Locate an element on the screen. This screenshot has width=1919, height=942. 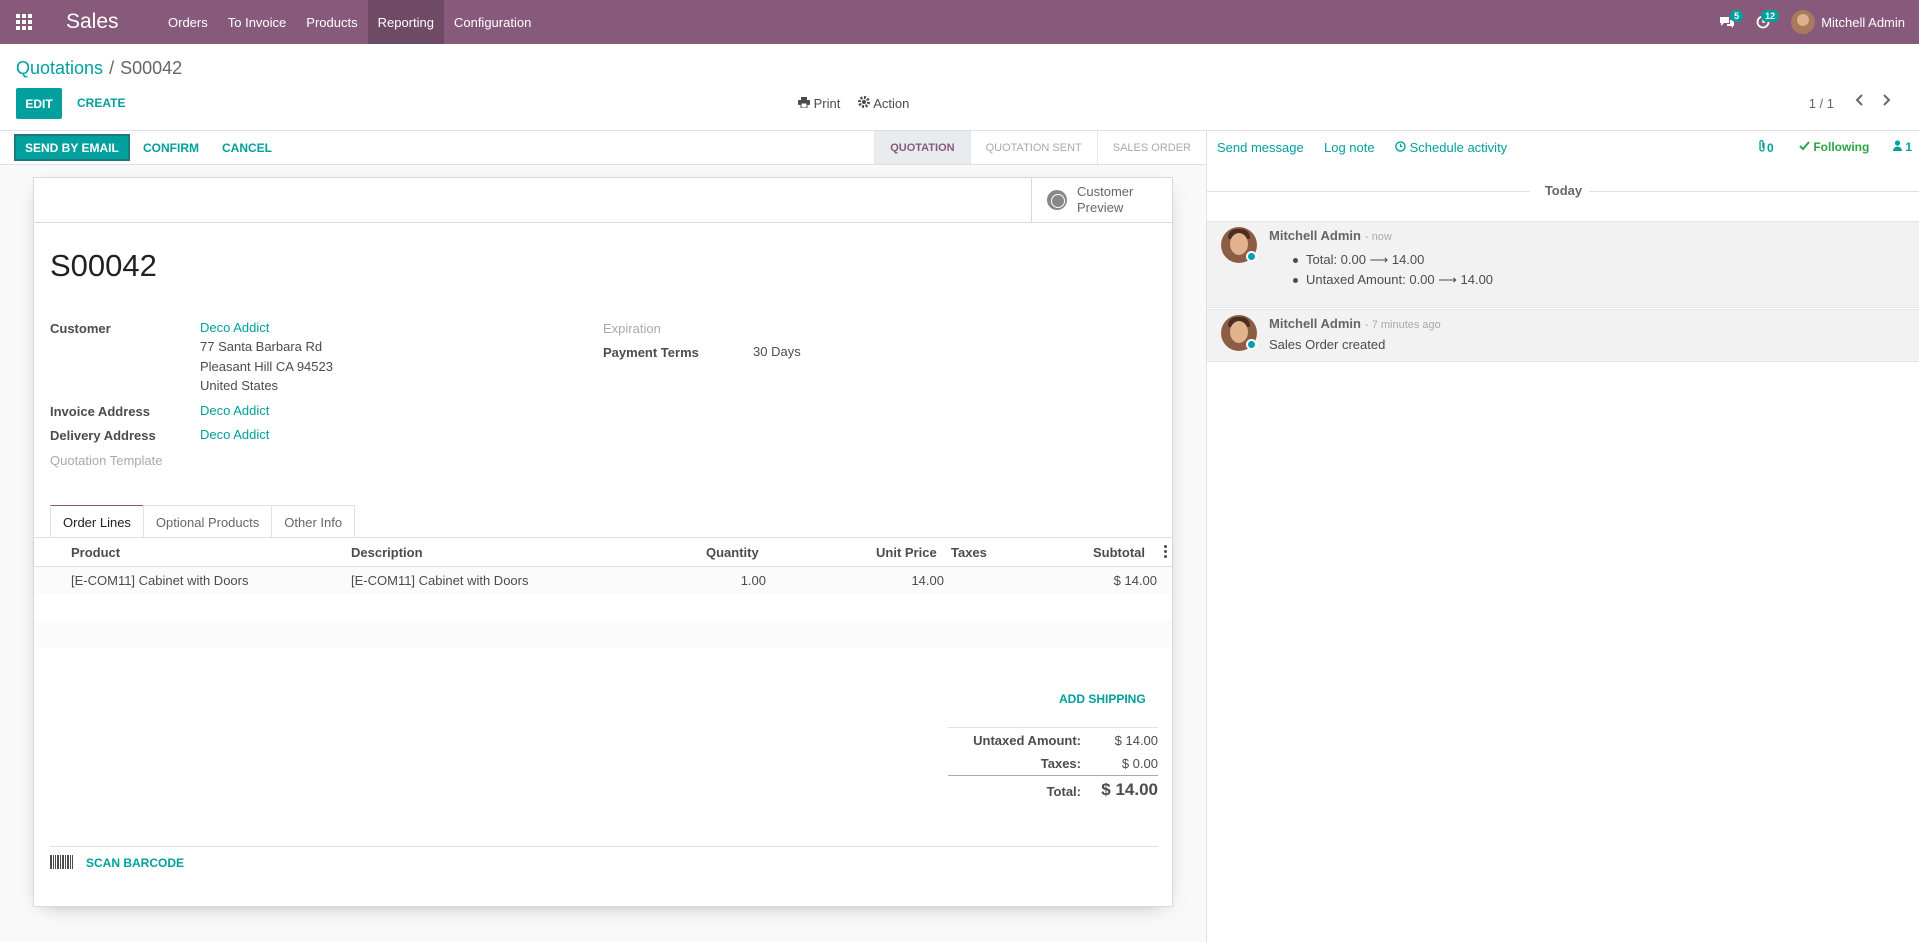
edit-button: EDIT is located at coordinates (39, 103).